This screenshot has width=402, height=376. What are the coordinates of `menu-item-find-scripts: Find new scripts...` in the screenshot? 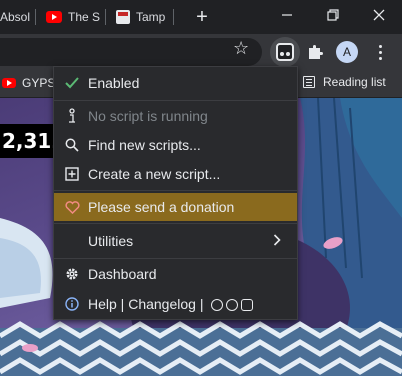 It's located at (175, 145).